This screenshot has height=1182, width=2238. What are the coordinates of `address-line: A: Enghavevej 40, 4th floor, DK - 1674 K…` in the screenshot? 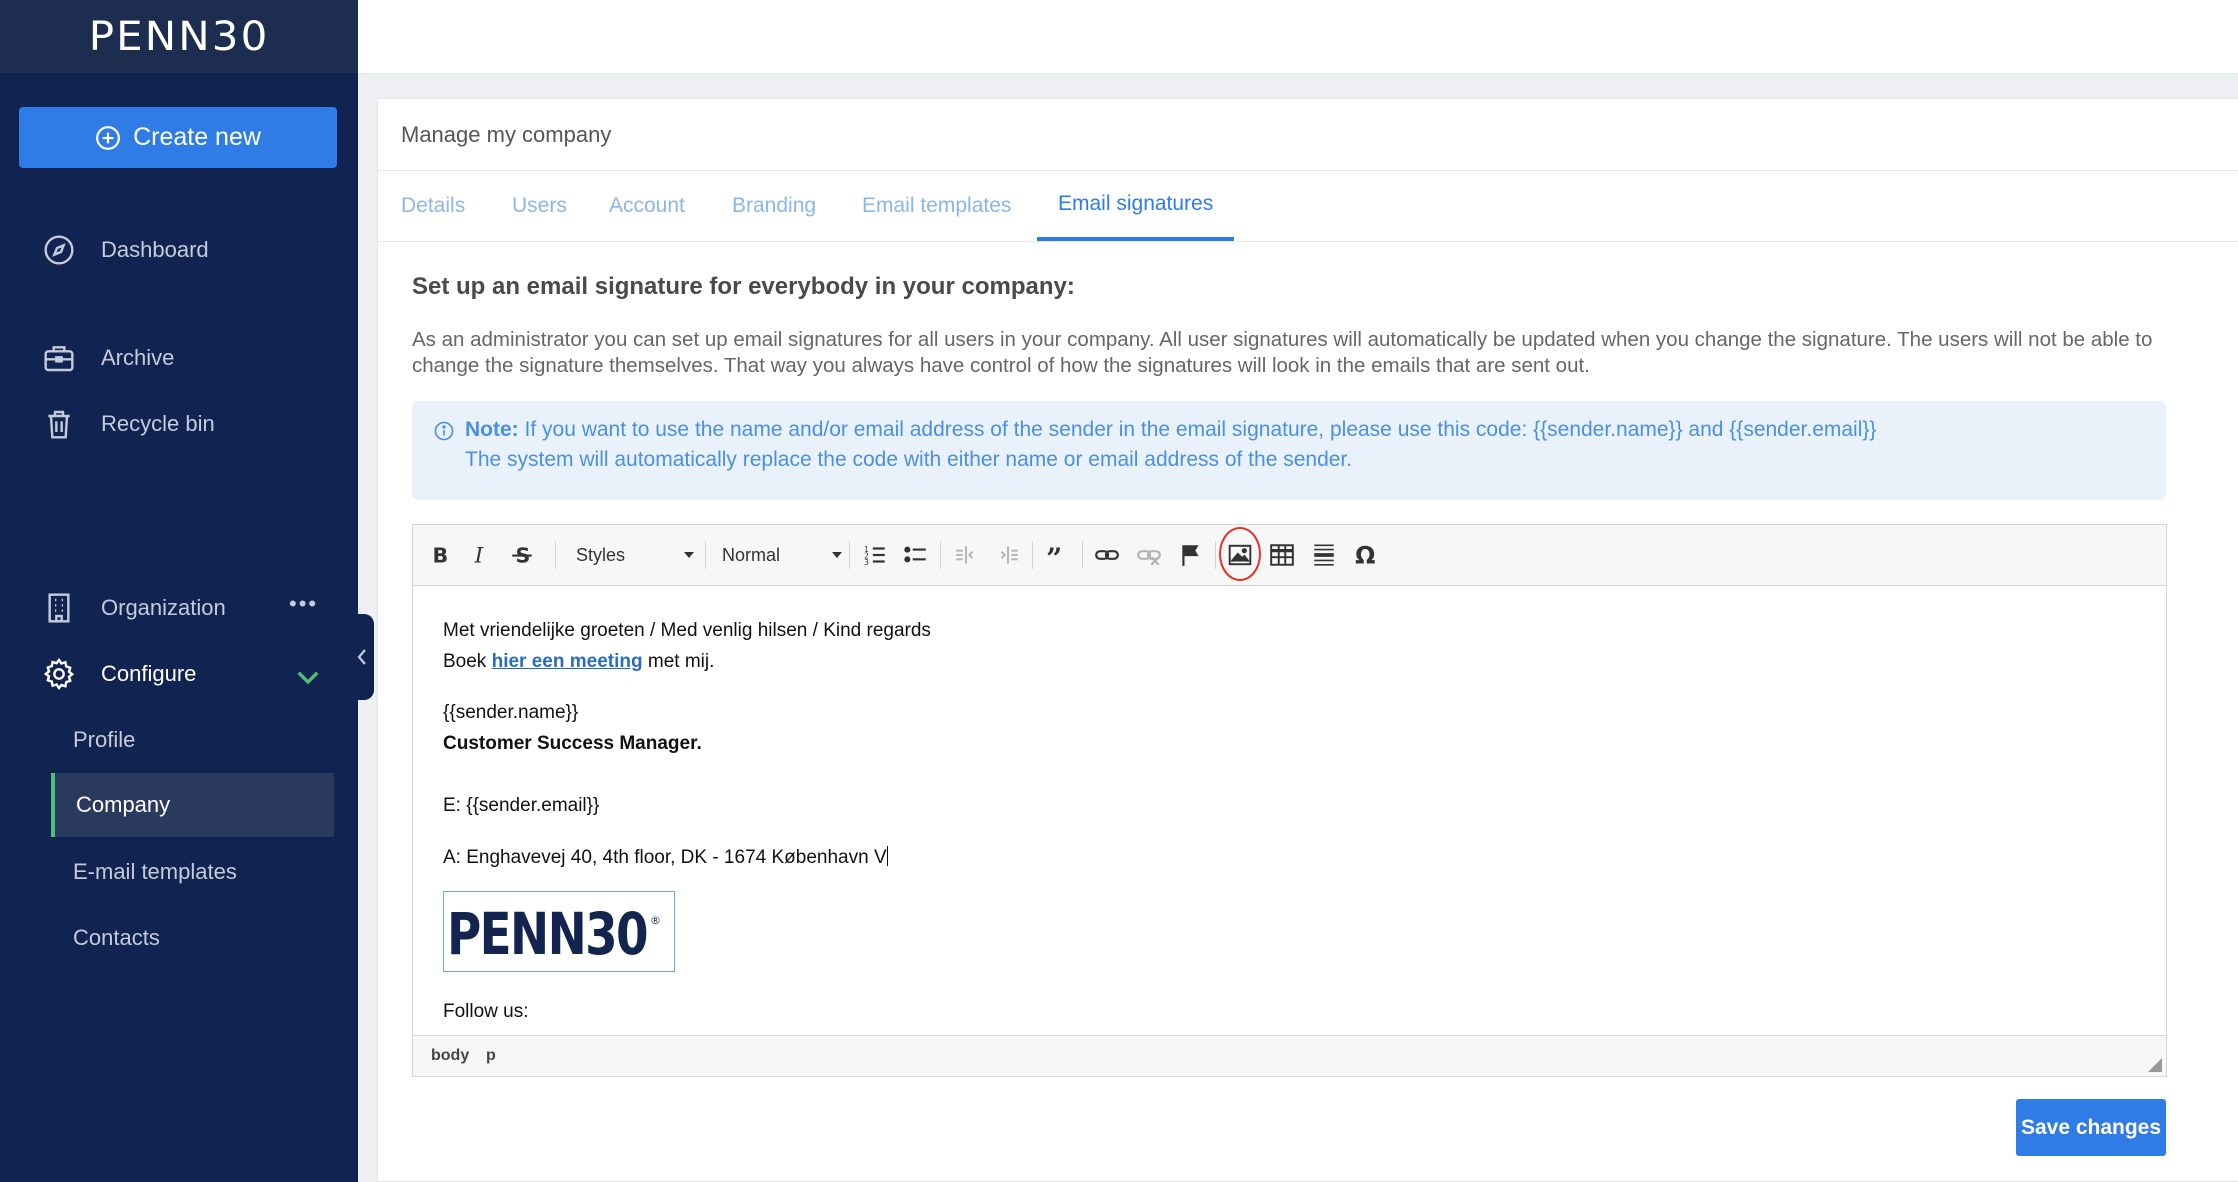 It's located at (665, 857).